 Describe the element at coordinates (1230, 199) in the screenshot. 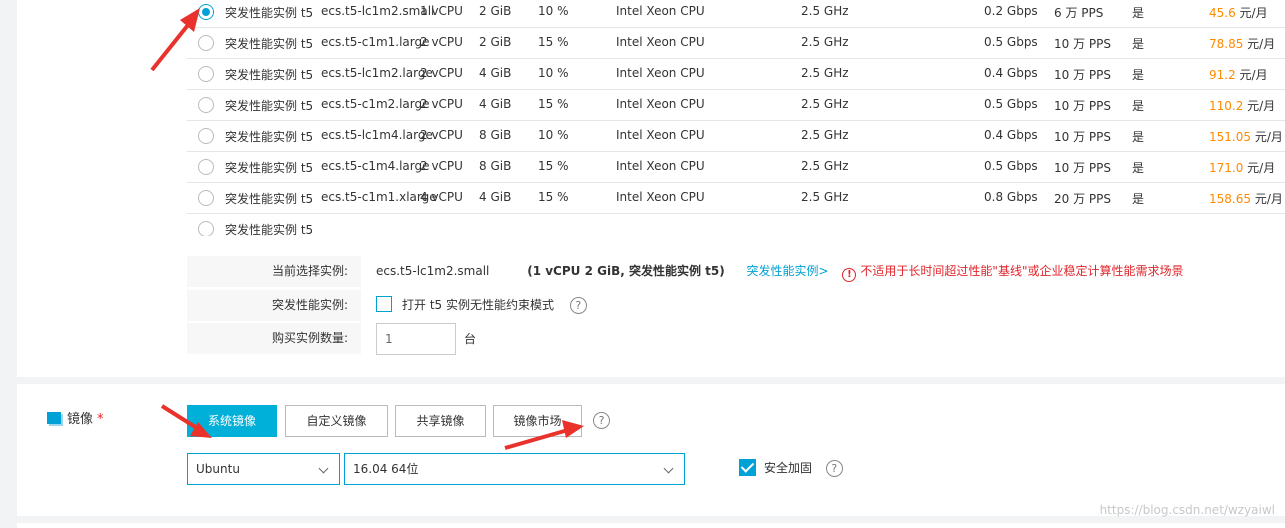

I see `price-amount: 158.65` at that location.